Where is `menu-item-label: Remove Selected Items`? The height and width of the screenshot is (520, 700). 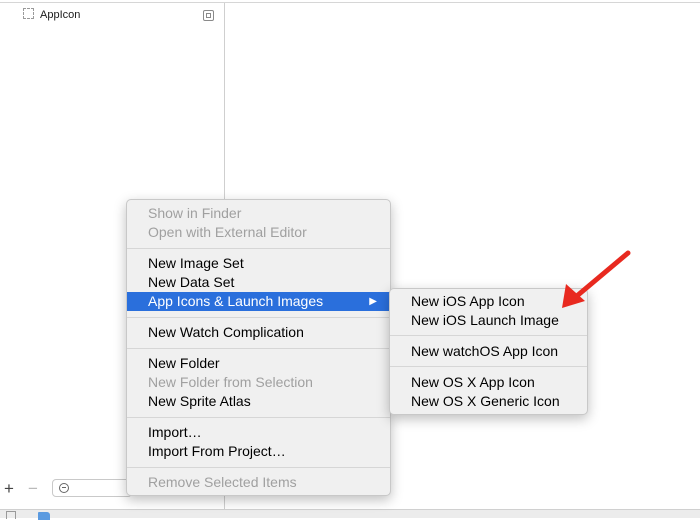 menu-item-label: Remove Selected Items is located at coordinates (222, 482).